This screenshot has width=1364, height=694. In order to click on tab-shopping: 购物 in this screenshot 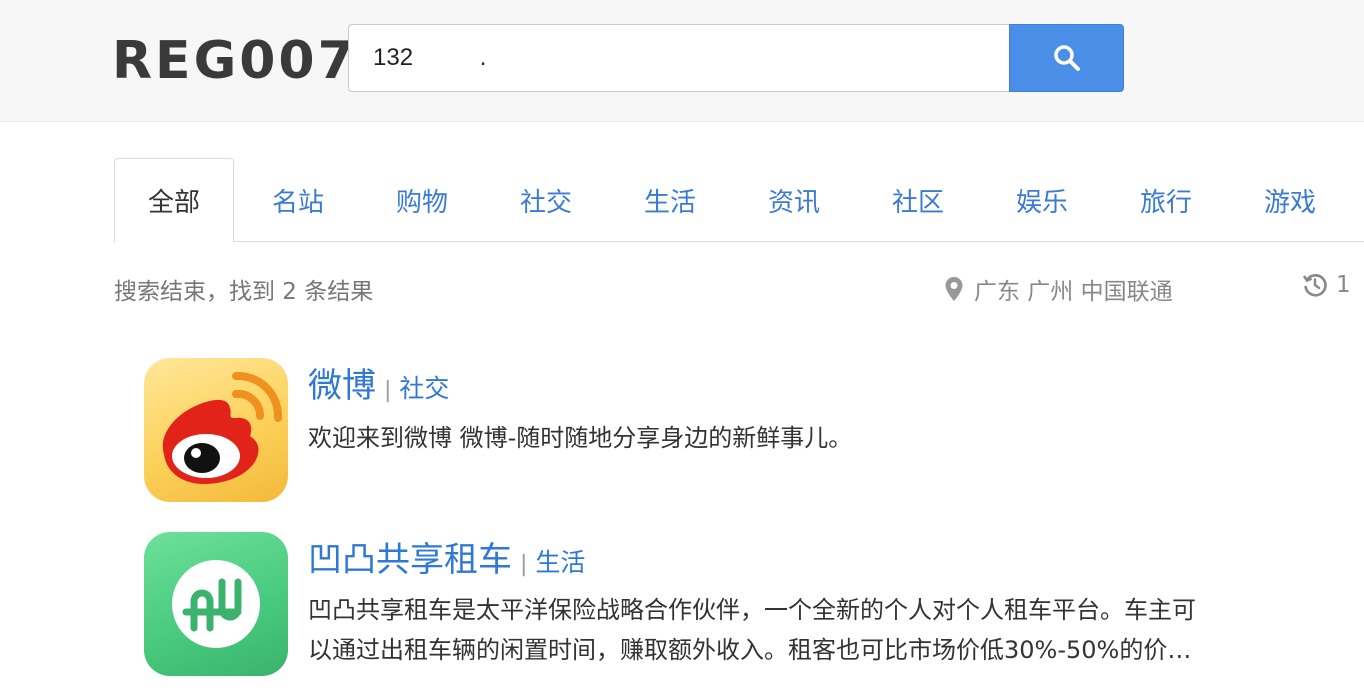, I will do `click(422, 200)`.